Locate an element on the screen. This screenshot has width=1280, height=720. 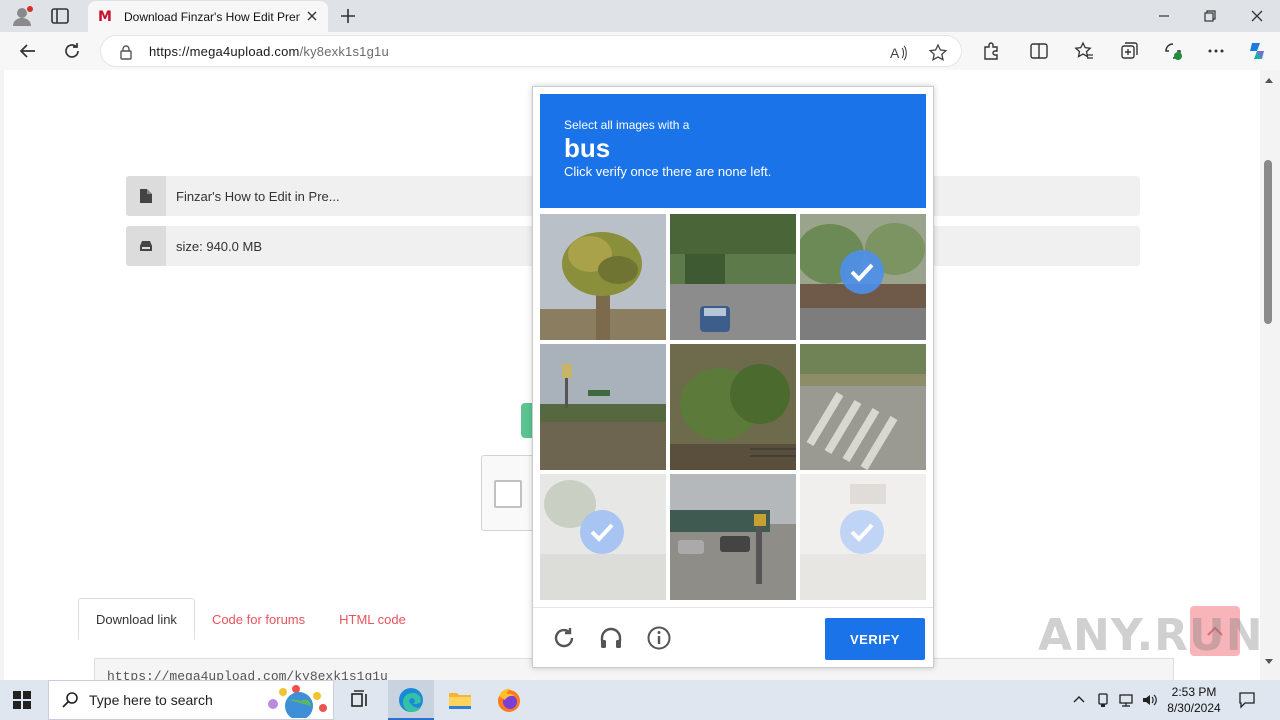
restore-icon is located at coordinates (1210, 16).